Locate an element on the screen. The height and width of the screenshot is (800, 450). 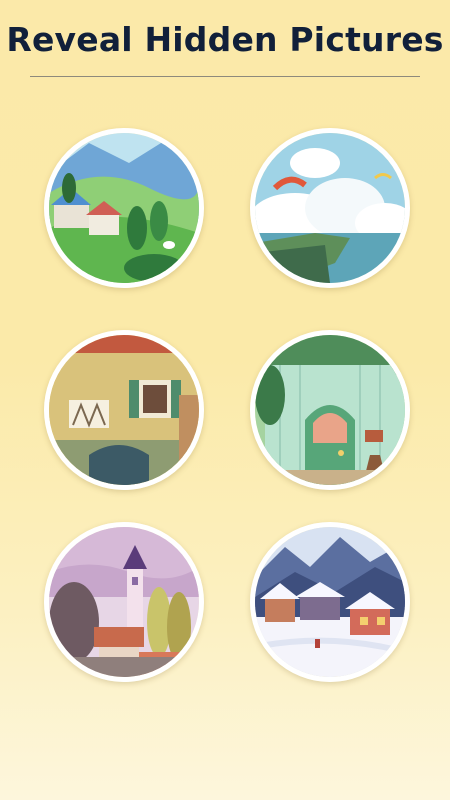
green-door-thumbnail is located at coordinates (330, 410).